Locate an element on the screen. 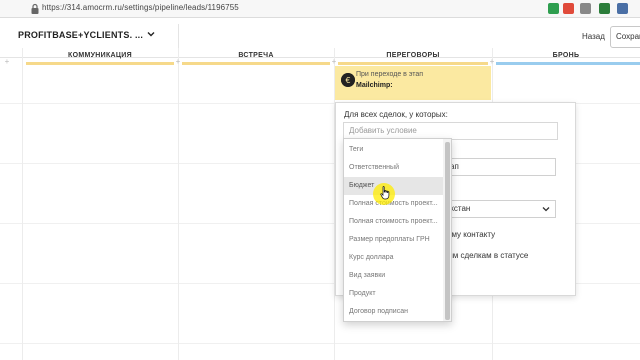  dropdown-option: Размер предоплаты ГРН is located at coordinates (394, 240).